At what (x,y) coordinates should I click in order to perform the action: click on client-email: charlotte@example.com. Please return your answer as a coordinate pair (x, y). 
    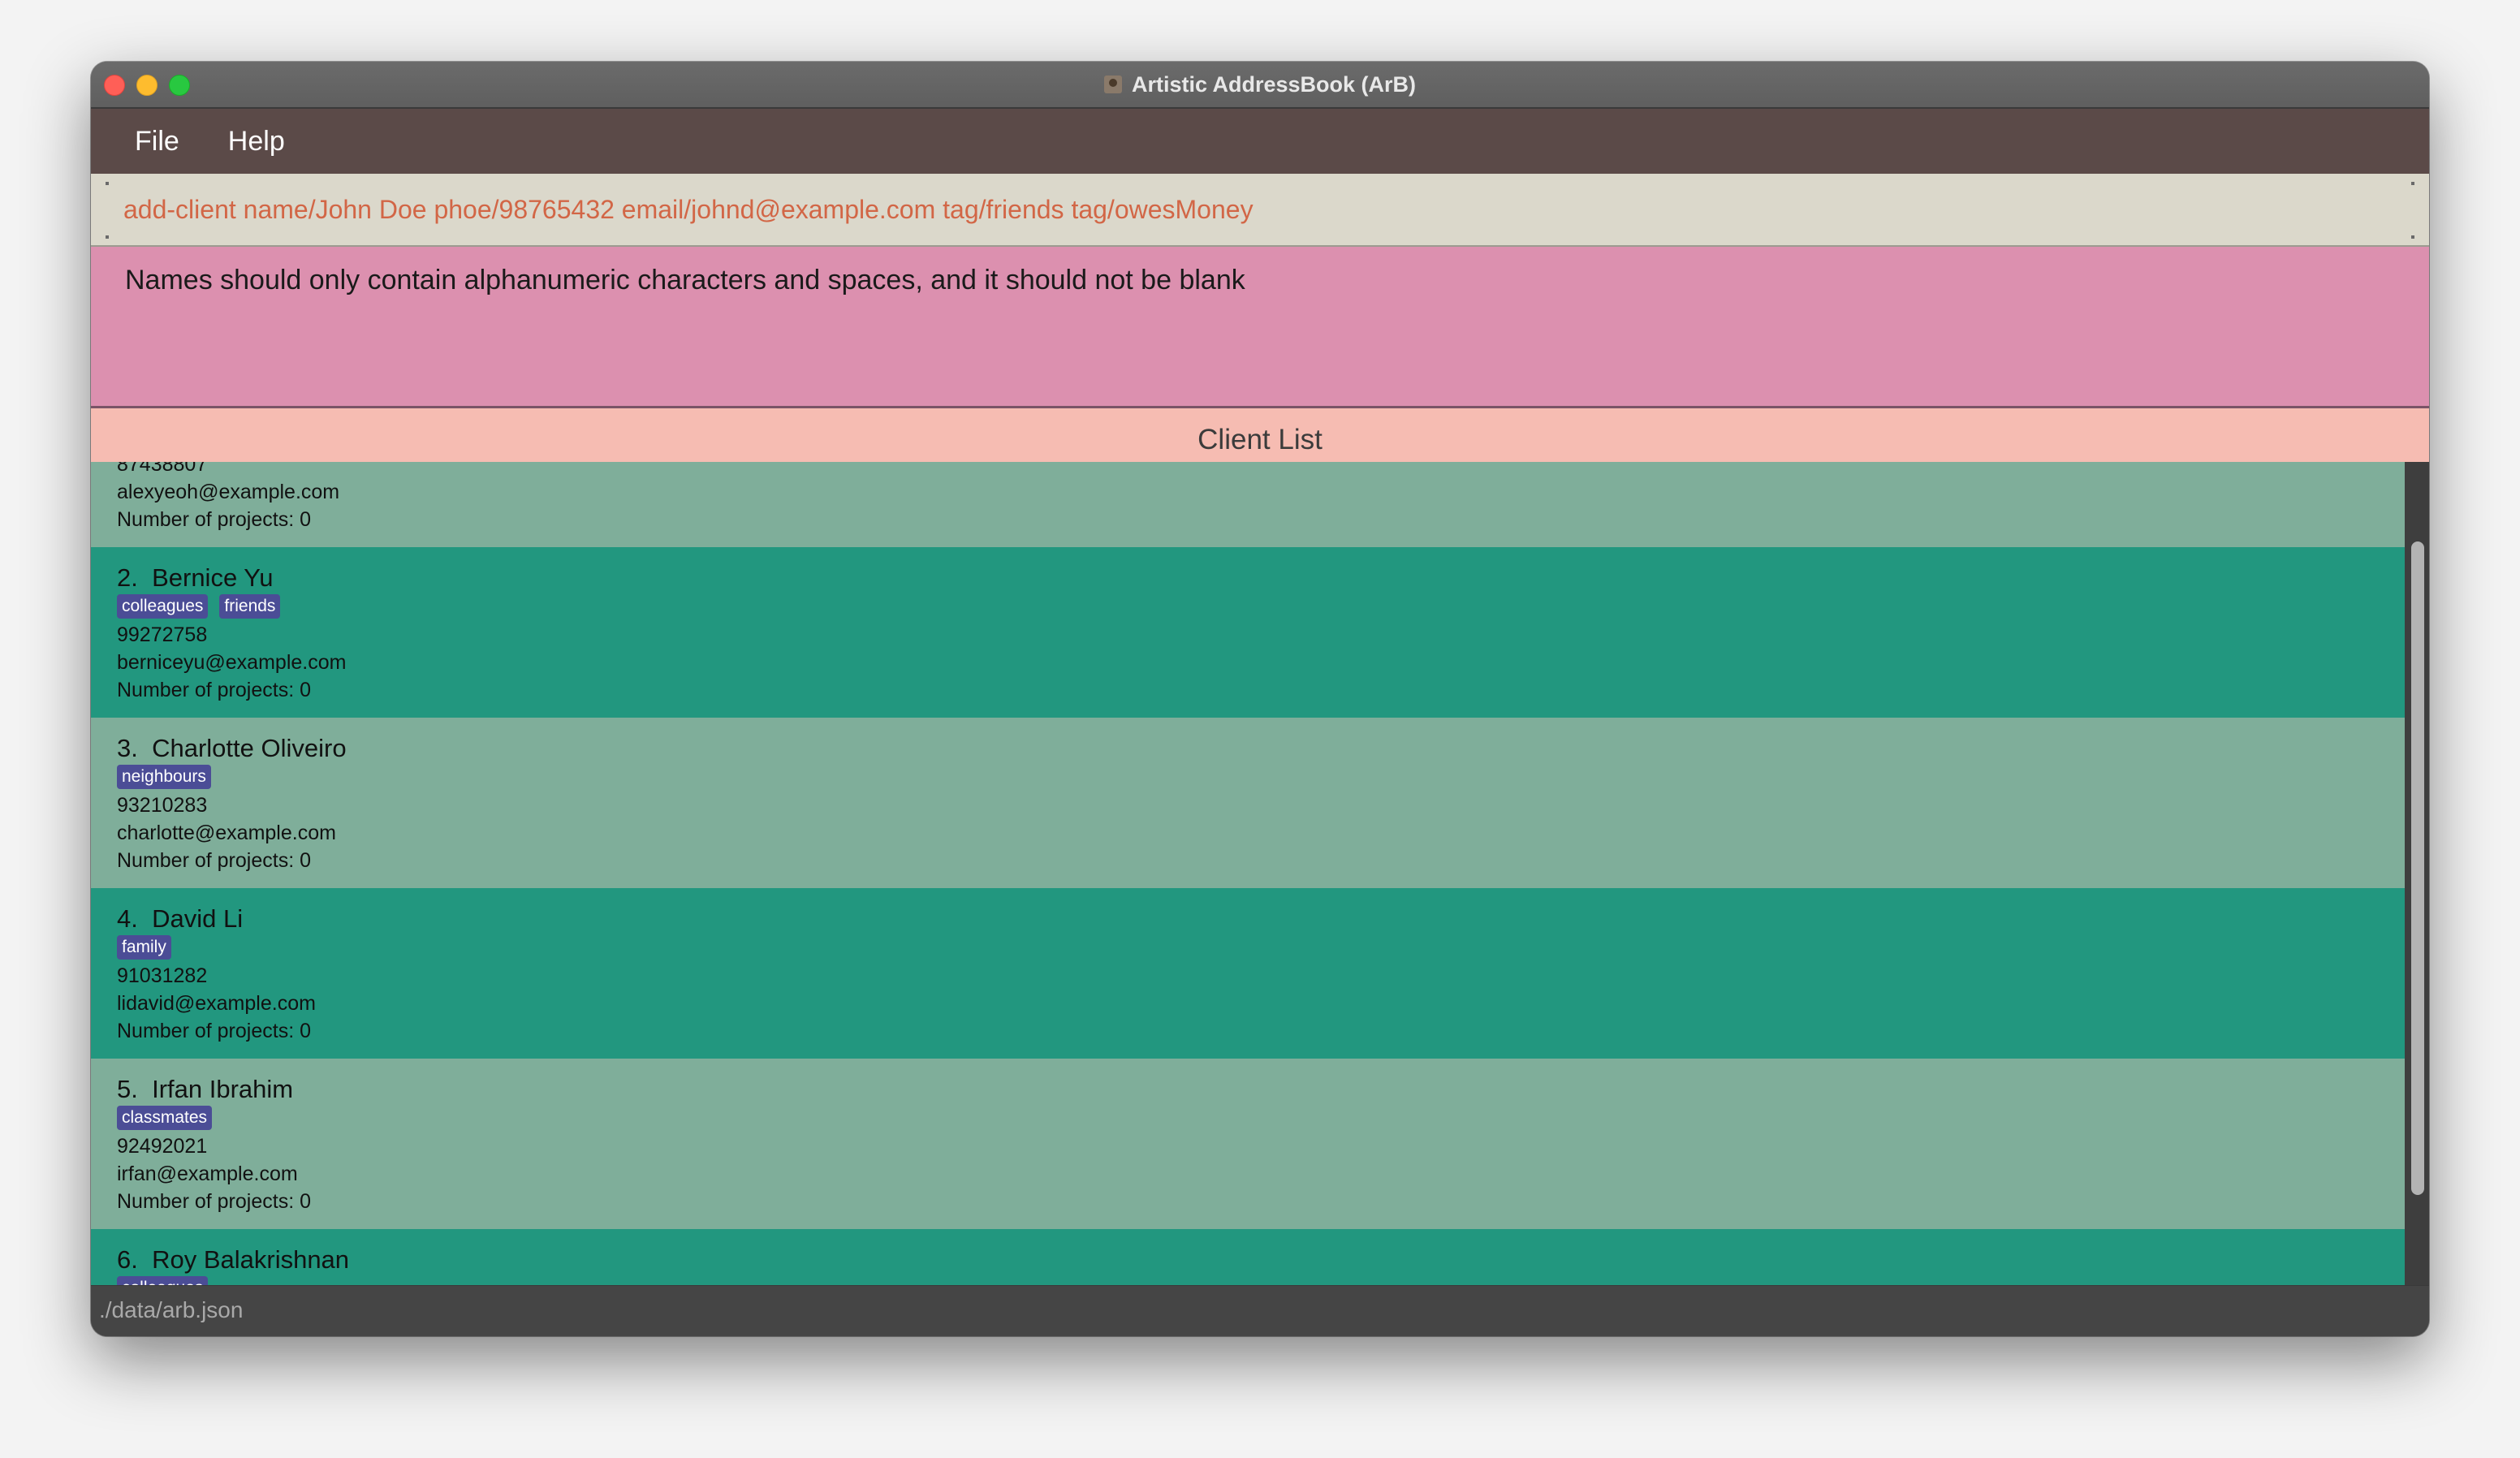
    Looking at the image, I should click on (227, 833).